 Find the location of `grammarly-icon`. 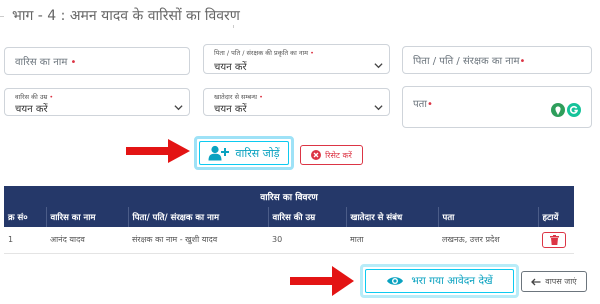

grammarly-icon is located at coordinates (574, 110).